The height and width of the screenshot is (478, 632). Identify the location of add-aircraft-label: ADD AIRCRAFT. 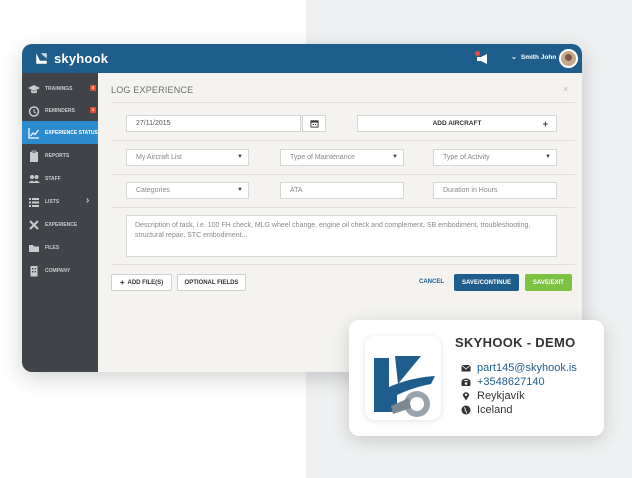
(457, 123).